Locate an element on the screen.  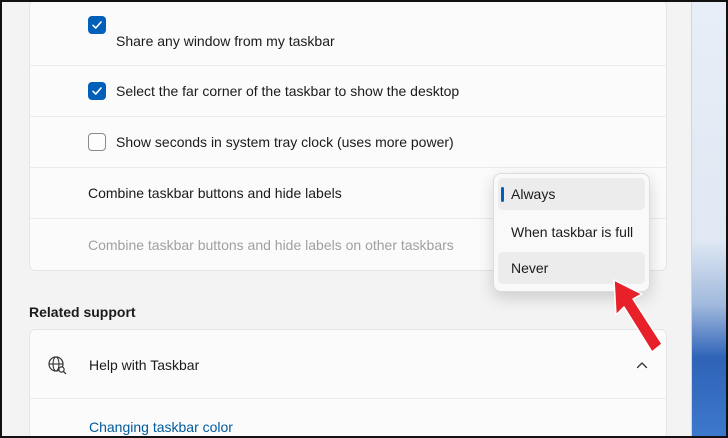
far-corner-checkbox is located at coordinates (97, 91).